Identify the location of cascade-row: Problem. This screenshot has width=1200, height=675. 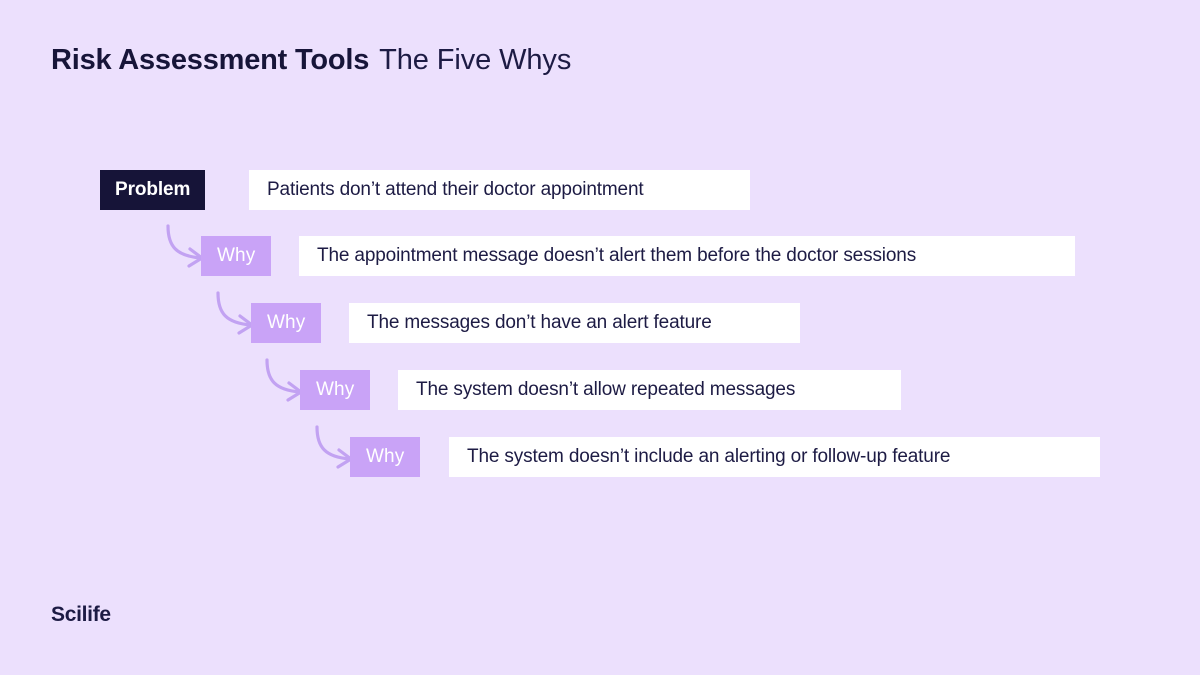
(153, 190).